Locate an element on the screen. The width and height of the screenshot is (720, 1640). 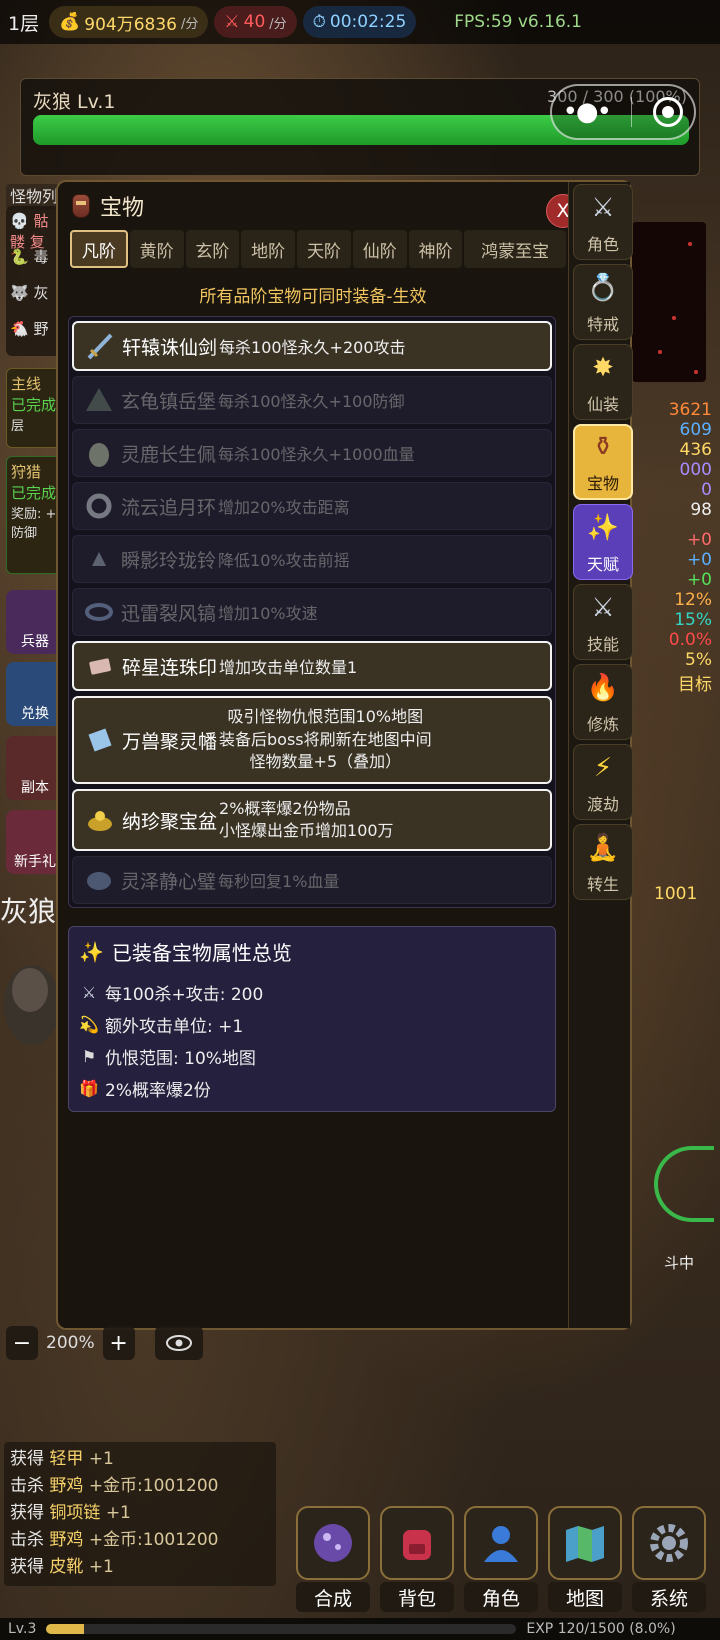
system-button: 系统 is located at coordinates (669, 1559).